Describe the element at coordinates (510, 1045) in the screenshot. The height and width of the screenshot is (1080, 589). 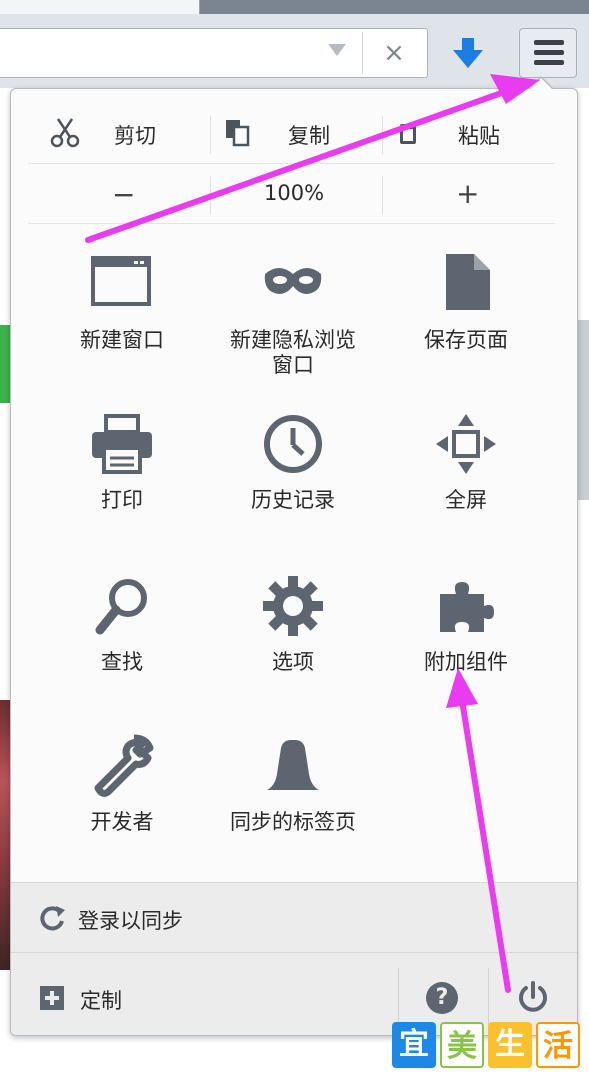
I see `watermark-char: 生` at that location.